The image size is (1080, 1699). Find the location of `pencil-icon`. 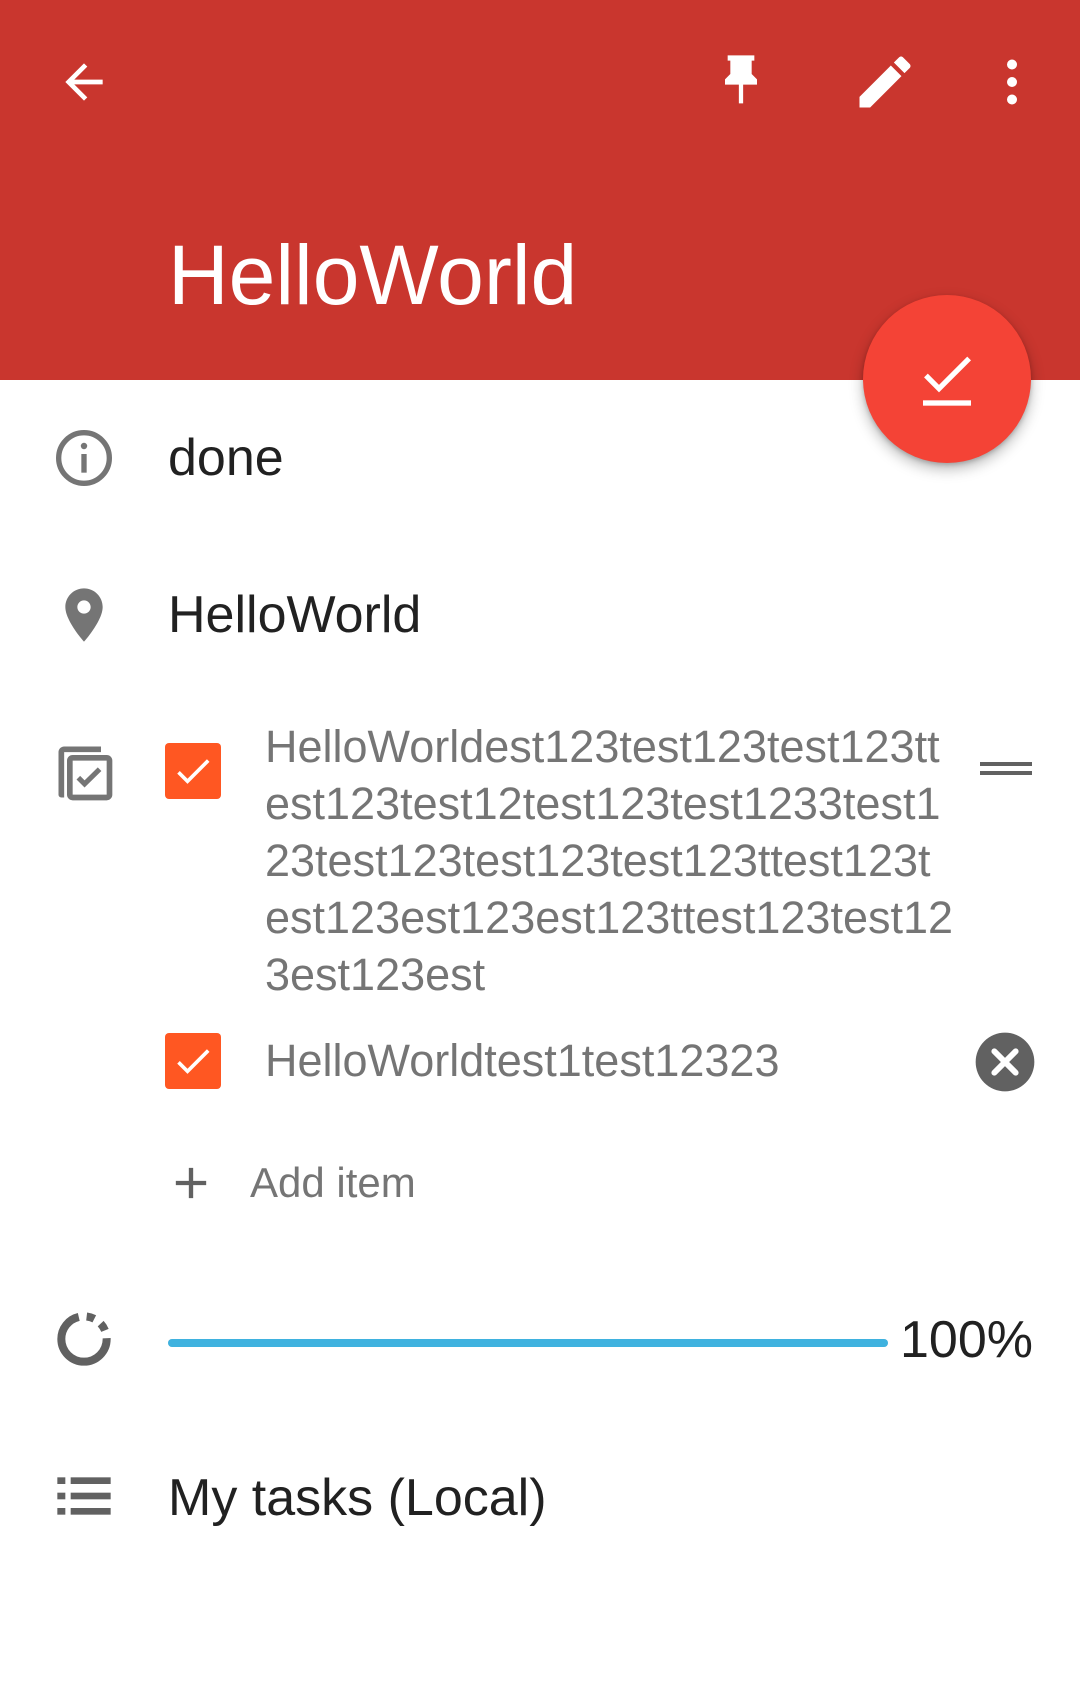

pencil-icon is located at coordinates (885, 82).